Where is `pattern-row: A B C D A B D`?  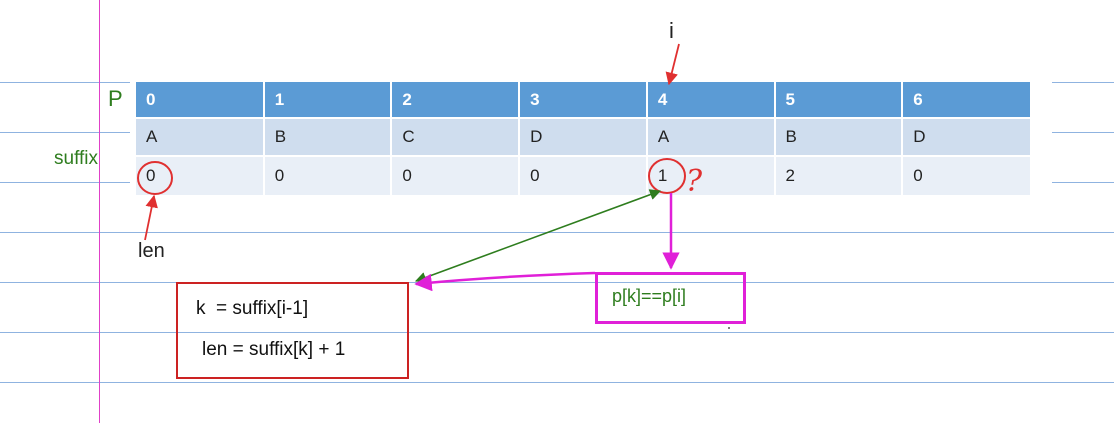
pattern-row: A B C D A B D is located at coordinates (583, 137).